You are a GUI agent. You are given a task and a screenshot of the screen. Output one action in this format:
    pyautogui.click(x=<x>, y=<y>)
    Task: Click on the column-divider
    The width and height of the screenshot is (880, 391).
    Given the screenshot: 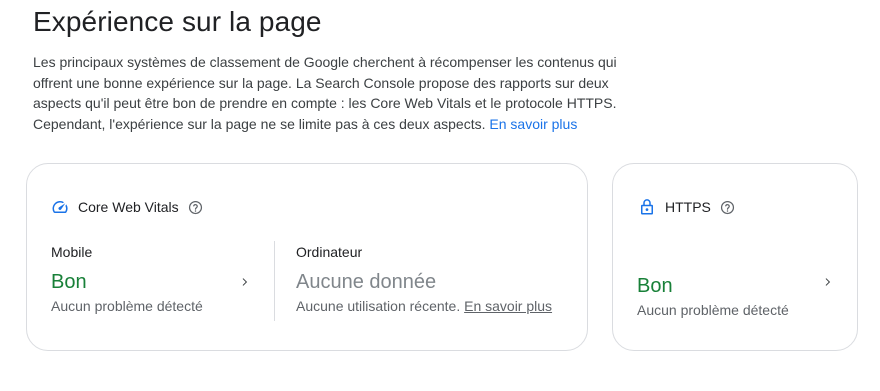 What is the action you would take?
    pyautogui.click(x=274, y=281)
    